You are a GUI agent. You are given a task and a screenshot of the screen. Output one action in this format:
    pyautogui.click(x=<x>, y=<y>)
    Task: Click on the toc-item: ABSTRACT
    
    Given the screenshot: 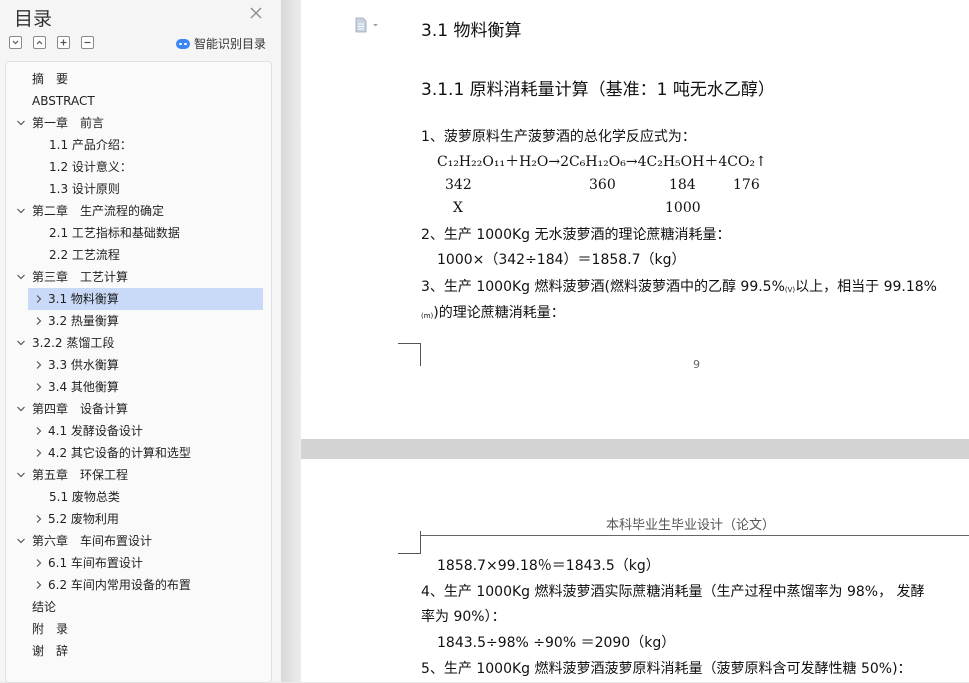 What is the action you would take?
    pyautogui.click(x=138, y=101)
    